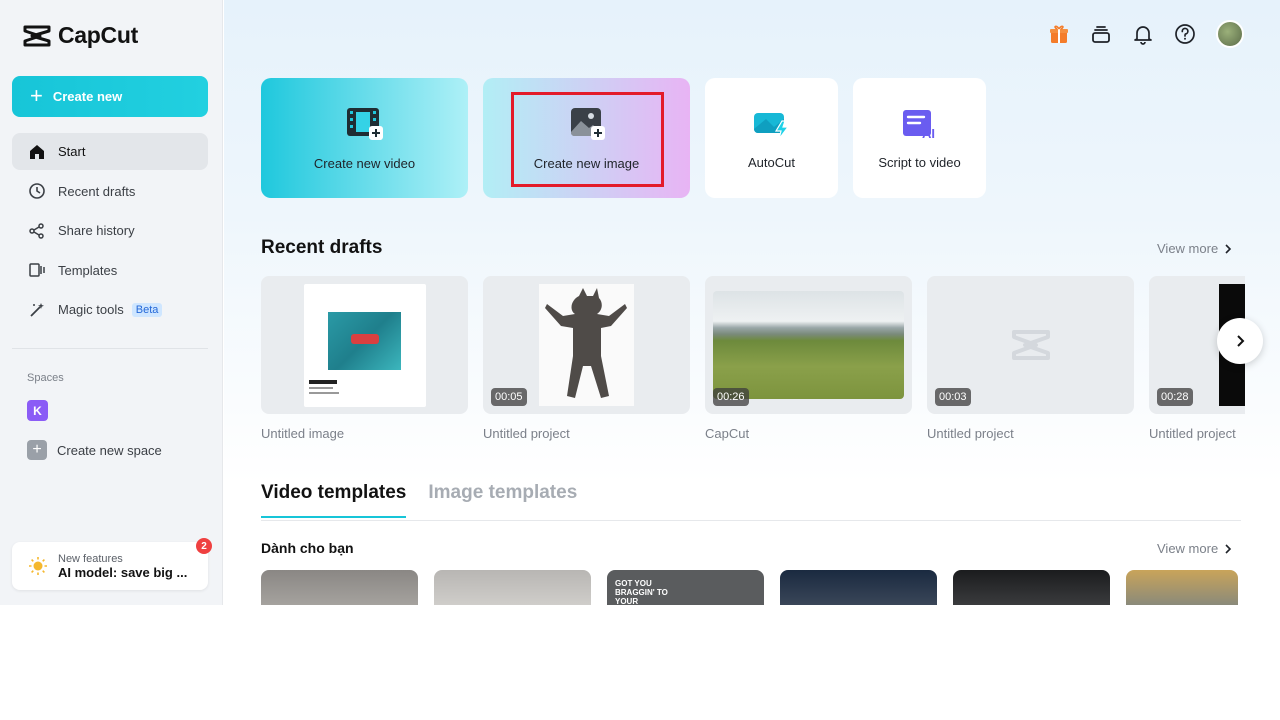 This screenshot has width=1280, height=720. What do you see at coordinates (1143, 34) in the screenshot?
I see `bell-icon` at bounding box center [1143, 34].